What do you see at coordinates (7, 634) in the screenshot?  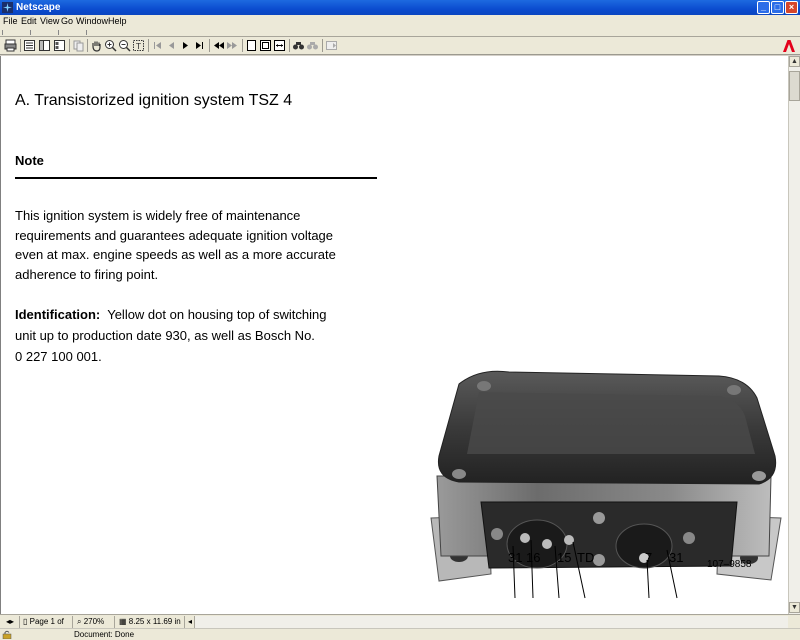 I see `security-lock-icon` at bounding box center [7, 634].